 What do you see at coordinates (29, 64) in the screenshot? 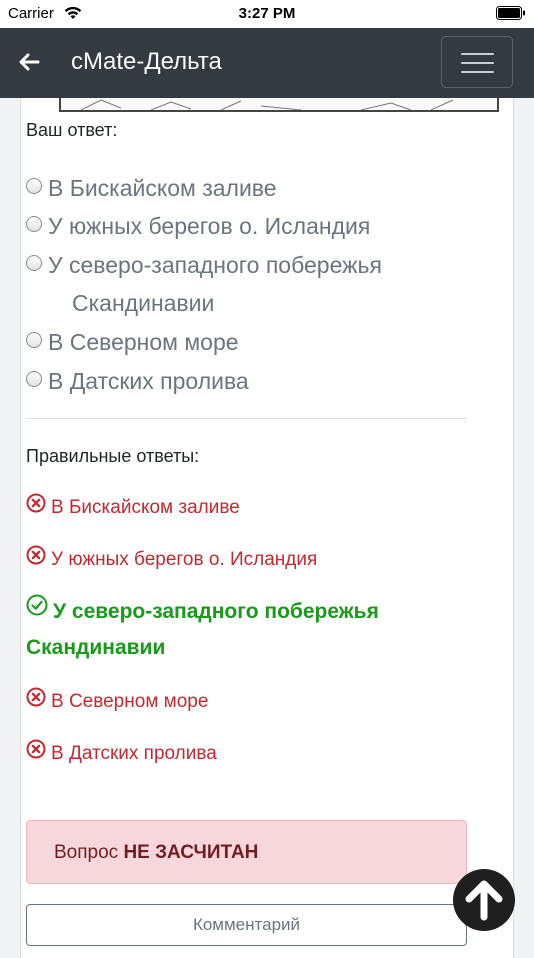
I see `back-arrow-icon` at bounding box center [29, 64].